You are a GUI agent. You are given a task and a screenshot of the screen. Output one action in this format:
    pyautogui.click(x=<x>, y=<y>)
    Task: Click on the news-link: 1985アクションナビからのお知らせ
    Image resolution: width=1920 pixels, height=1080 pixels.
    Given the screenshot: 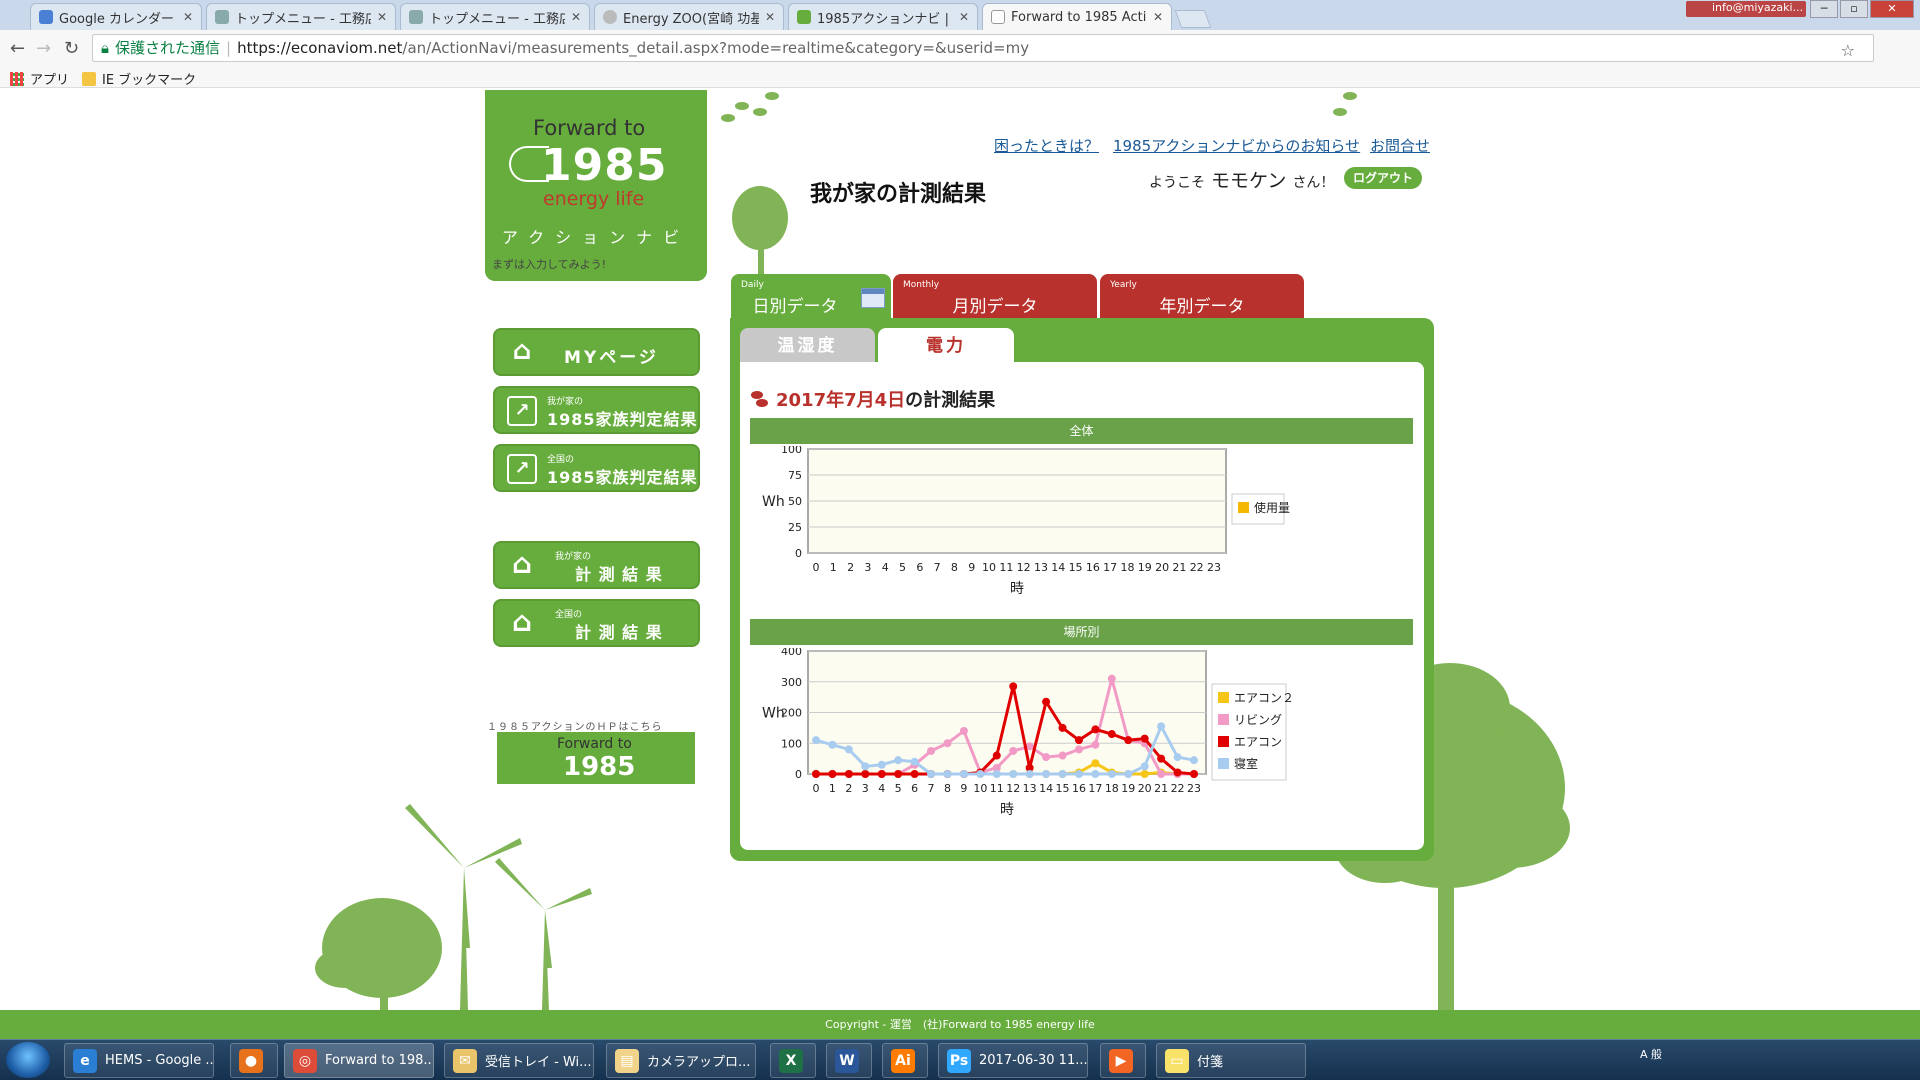 What is the action you would take?
    pyautogui.click(x=1236, y=145)
    